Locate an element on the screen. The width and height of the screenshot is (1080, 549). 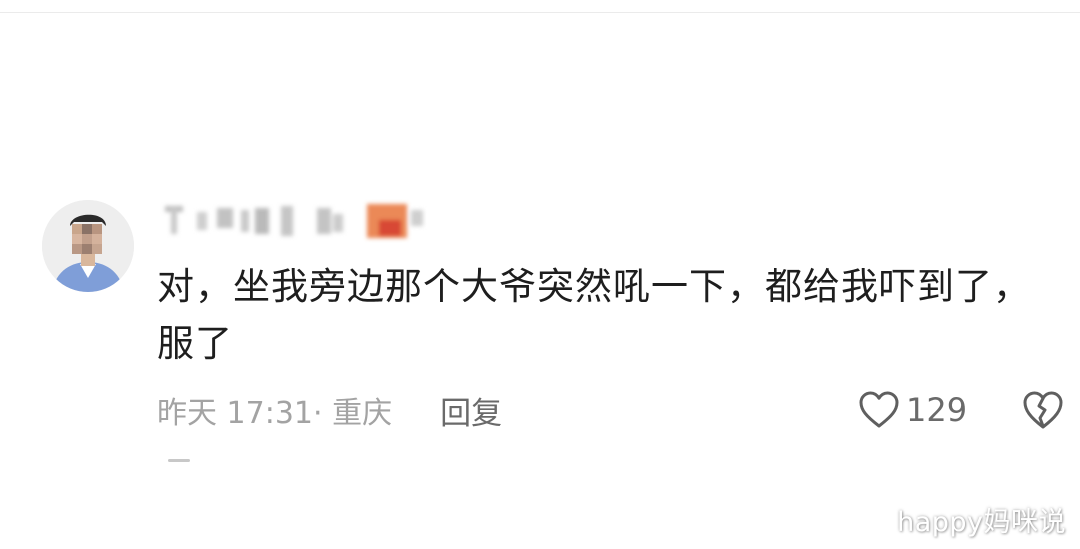
like-button: 129 is located at coordinates (912, 410).